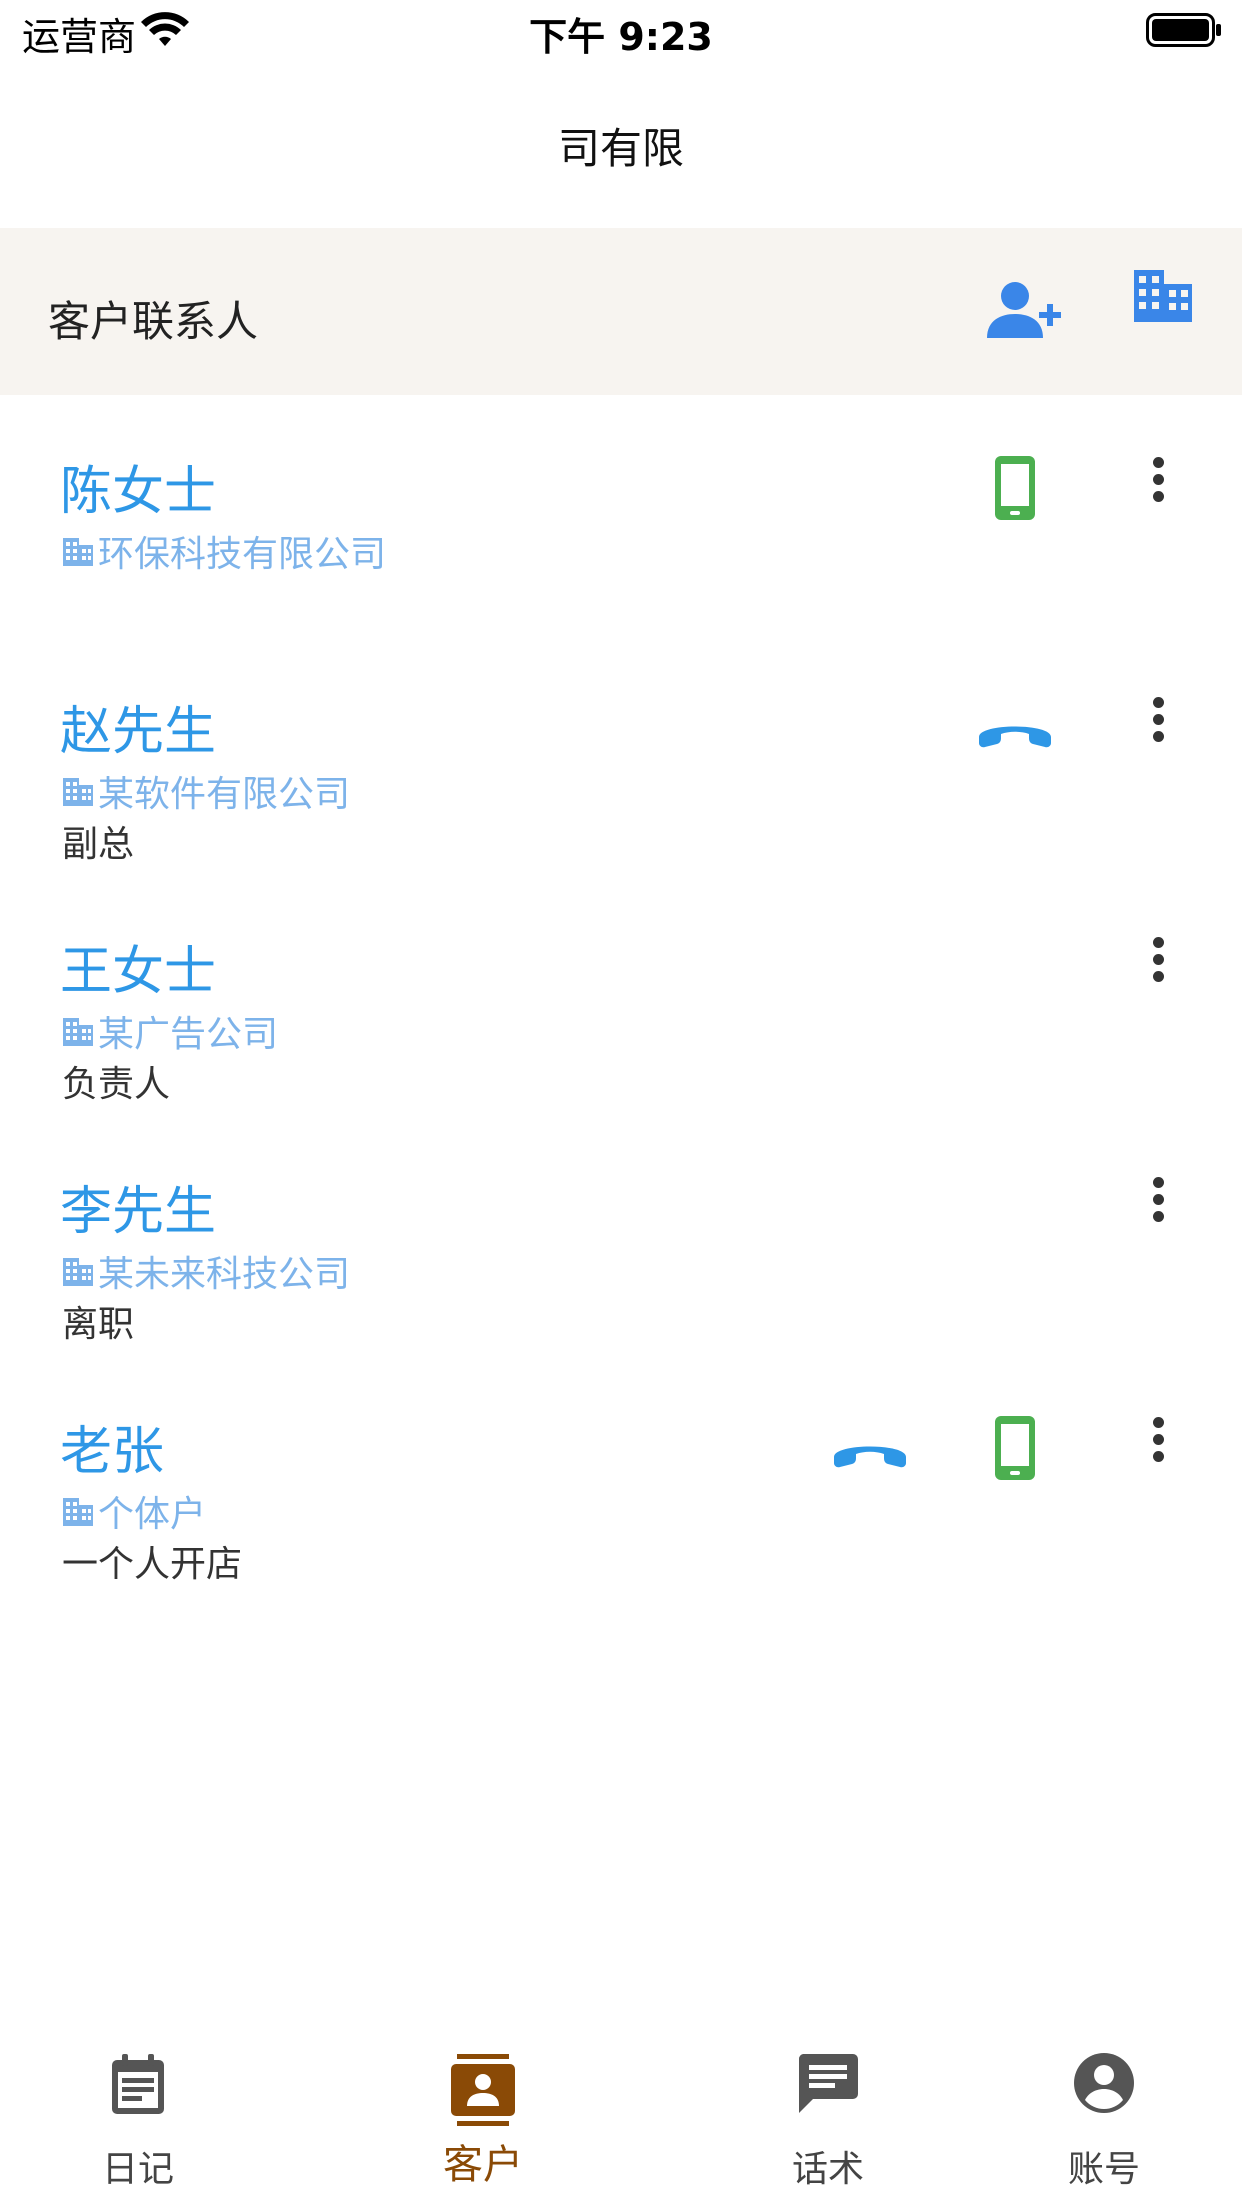 The height and width of the screenshot is (2208, 1242). What do you see at coordinates (98, 1324) in the screenshot?
I see `contact-note: 离职` at bounding box center [98, 1324].